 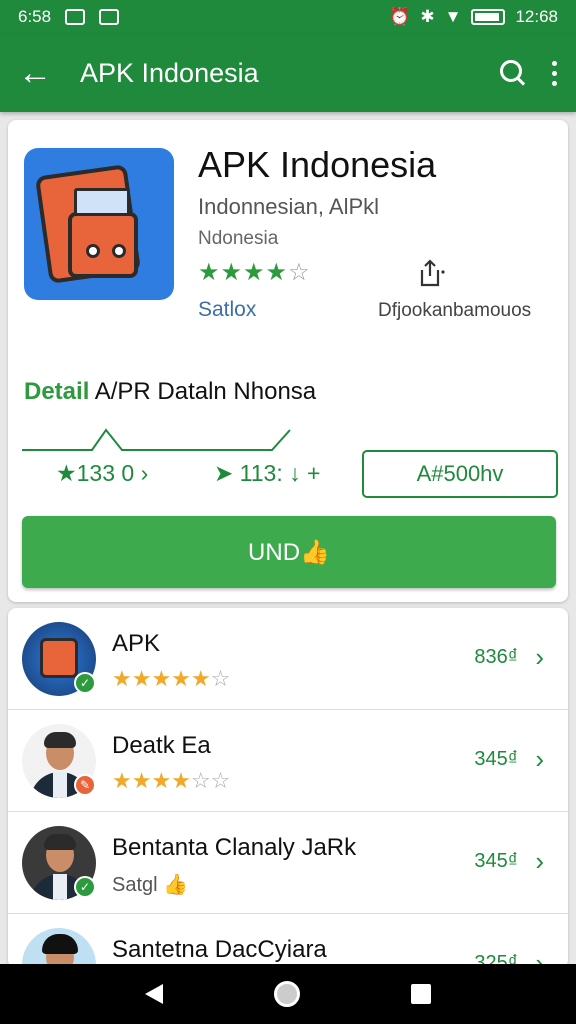 I want to click on list-item: ✓ APK ★★★★★☆ 836₫ ›, so click(x=288, y=659).